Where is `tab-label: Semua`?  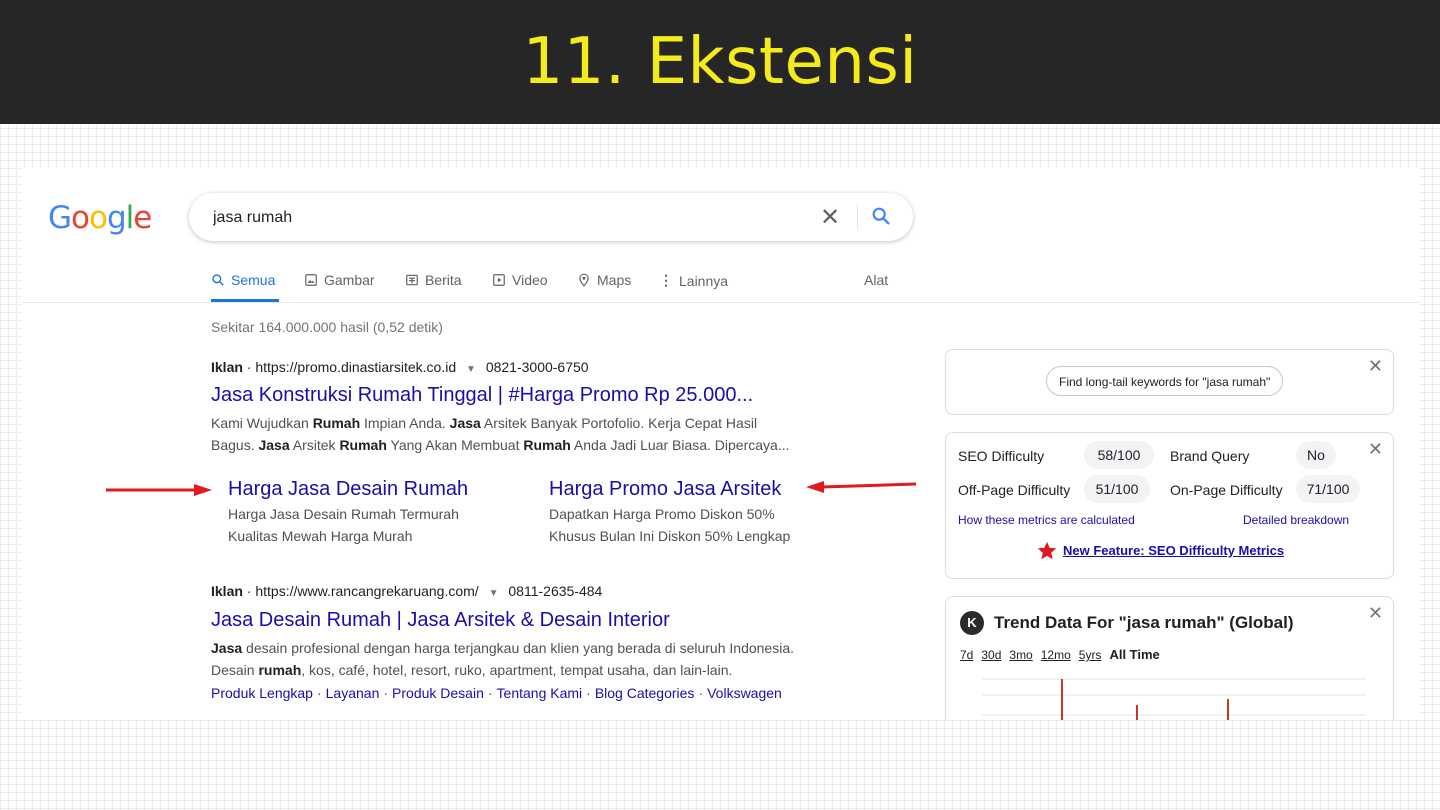
tab-label: Semua is located at coordinates (253, 280).